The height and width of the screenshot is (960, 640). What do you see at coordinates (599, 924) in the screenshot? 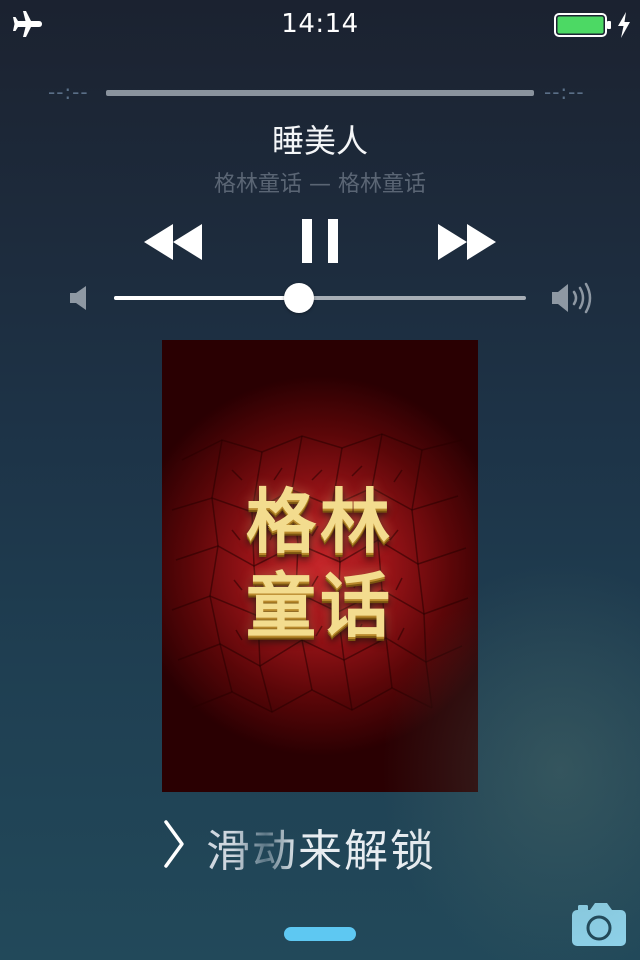
I see `camera-icon` at bounding box center [599, 924].